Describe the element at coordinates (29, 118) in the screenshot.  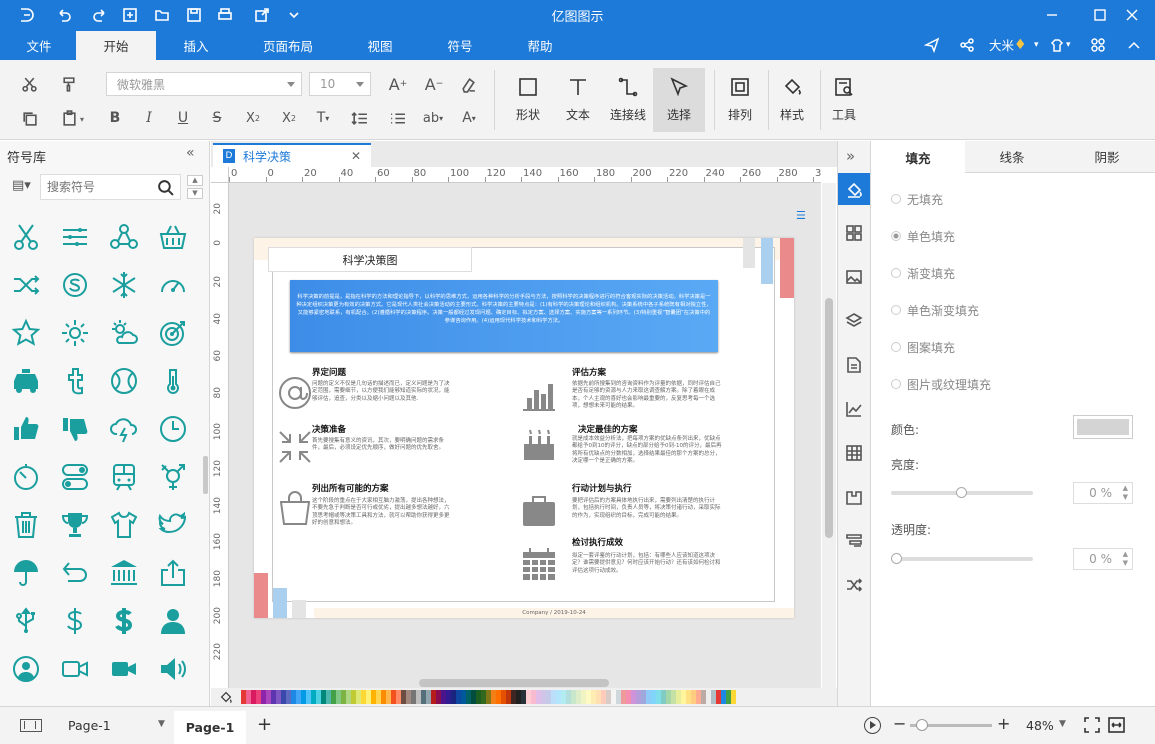
I see `copy-icon` at that location.